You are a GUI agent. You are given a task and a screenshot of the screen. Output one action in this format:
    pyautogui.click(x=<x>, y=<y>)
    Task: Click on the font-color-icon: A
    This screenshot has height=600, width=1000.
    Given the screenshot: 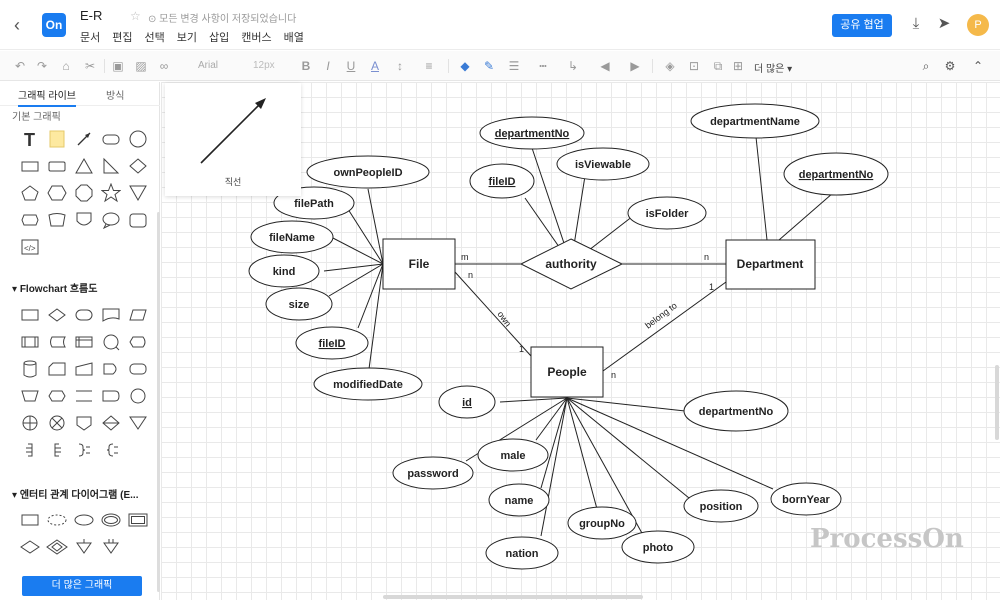 What is the action you would take?
    pyautogui.click(x=375, y=66)
    